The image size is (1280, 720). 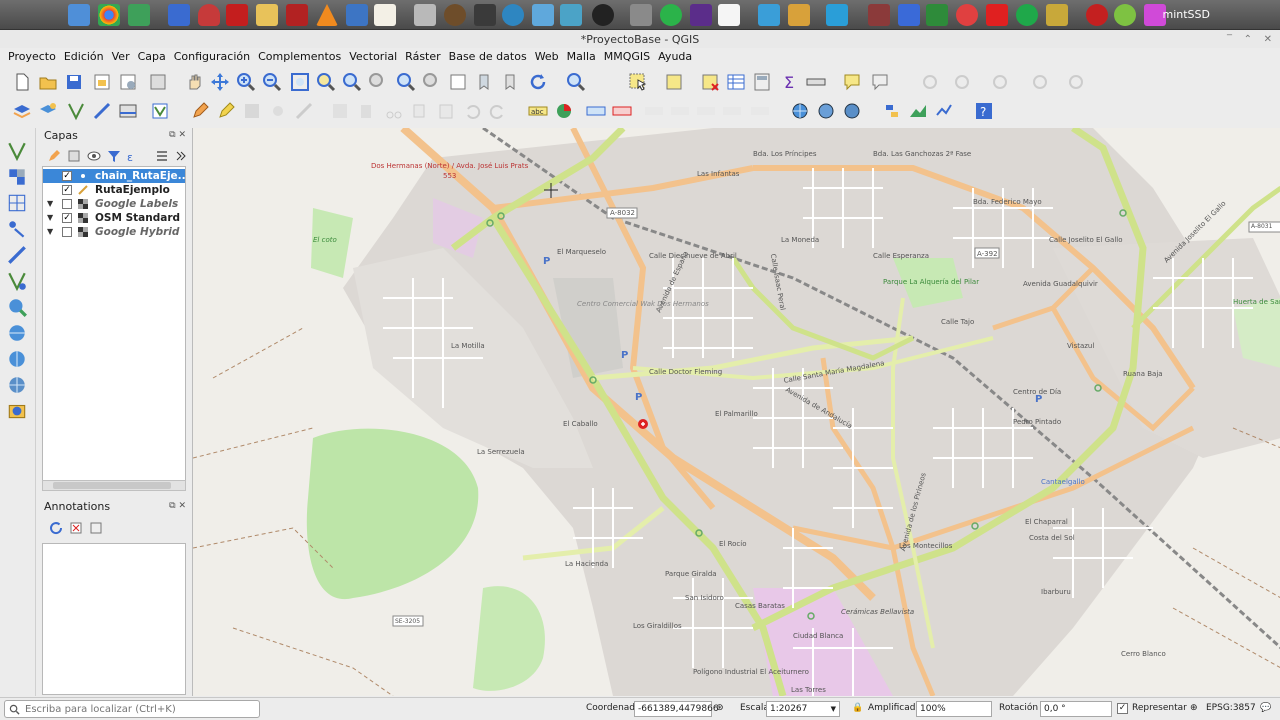 I want to click on bug-icon, so click(x=1097, y=15).